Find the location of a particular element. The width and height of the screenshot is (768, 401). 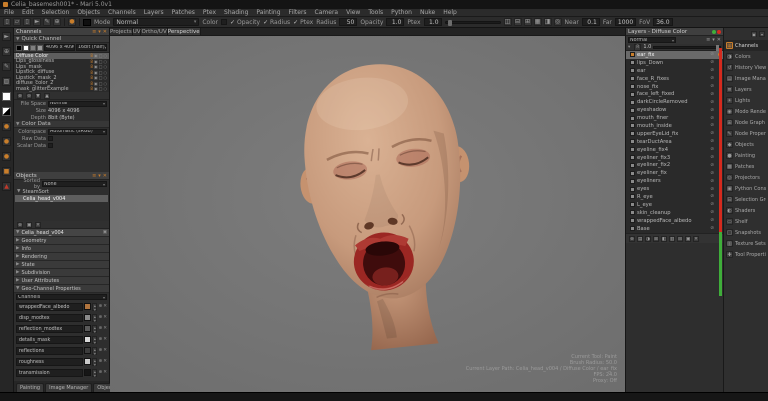

add-channel-icon: ⊕ is located at coordinates (20, 95).